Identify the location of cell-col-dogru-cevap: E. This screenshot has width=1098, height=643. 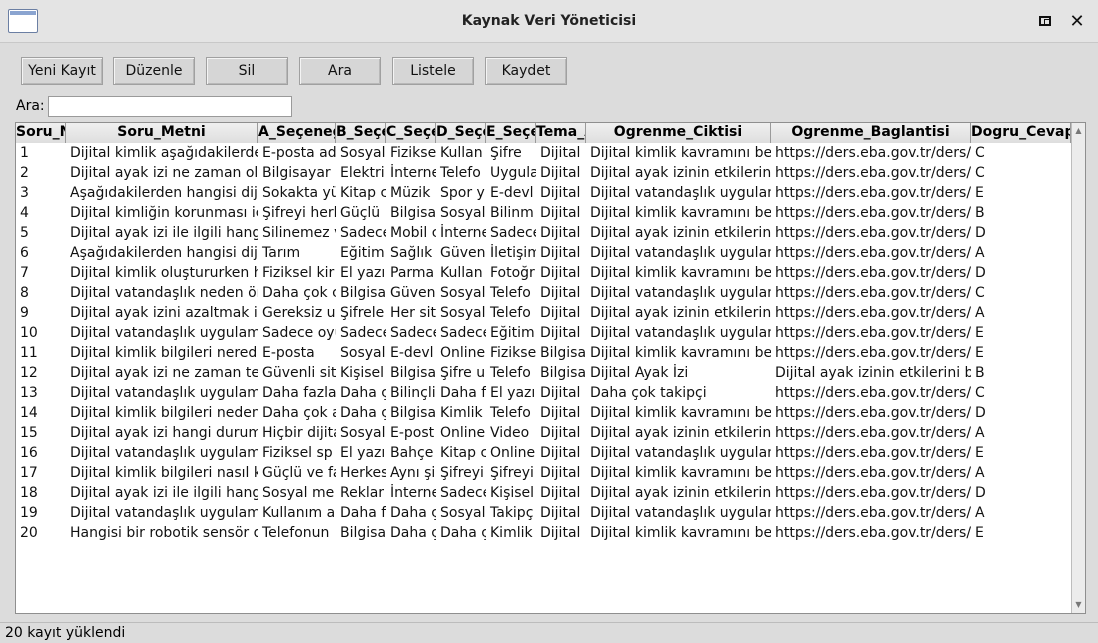
(979, 333).